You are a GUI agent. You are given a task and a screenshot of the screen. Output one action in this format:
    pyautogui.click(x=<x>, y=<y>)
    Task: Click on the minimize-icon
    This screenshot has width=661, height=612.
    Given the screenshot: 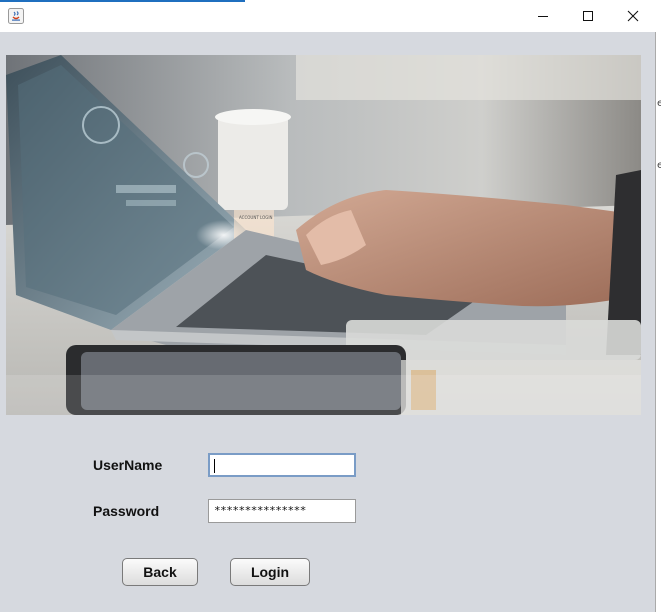 What is the action you would take?
    pyautogui.click(x=543, y=16)
    